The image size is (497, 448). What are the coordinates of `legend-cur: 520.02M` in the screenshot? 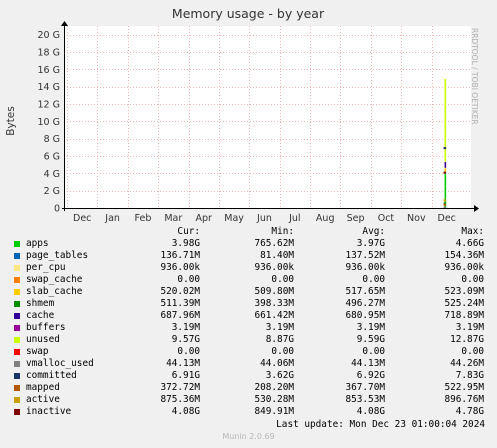 It's located at (180, 291).